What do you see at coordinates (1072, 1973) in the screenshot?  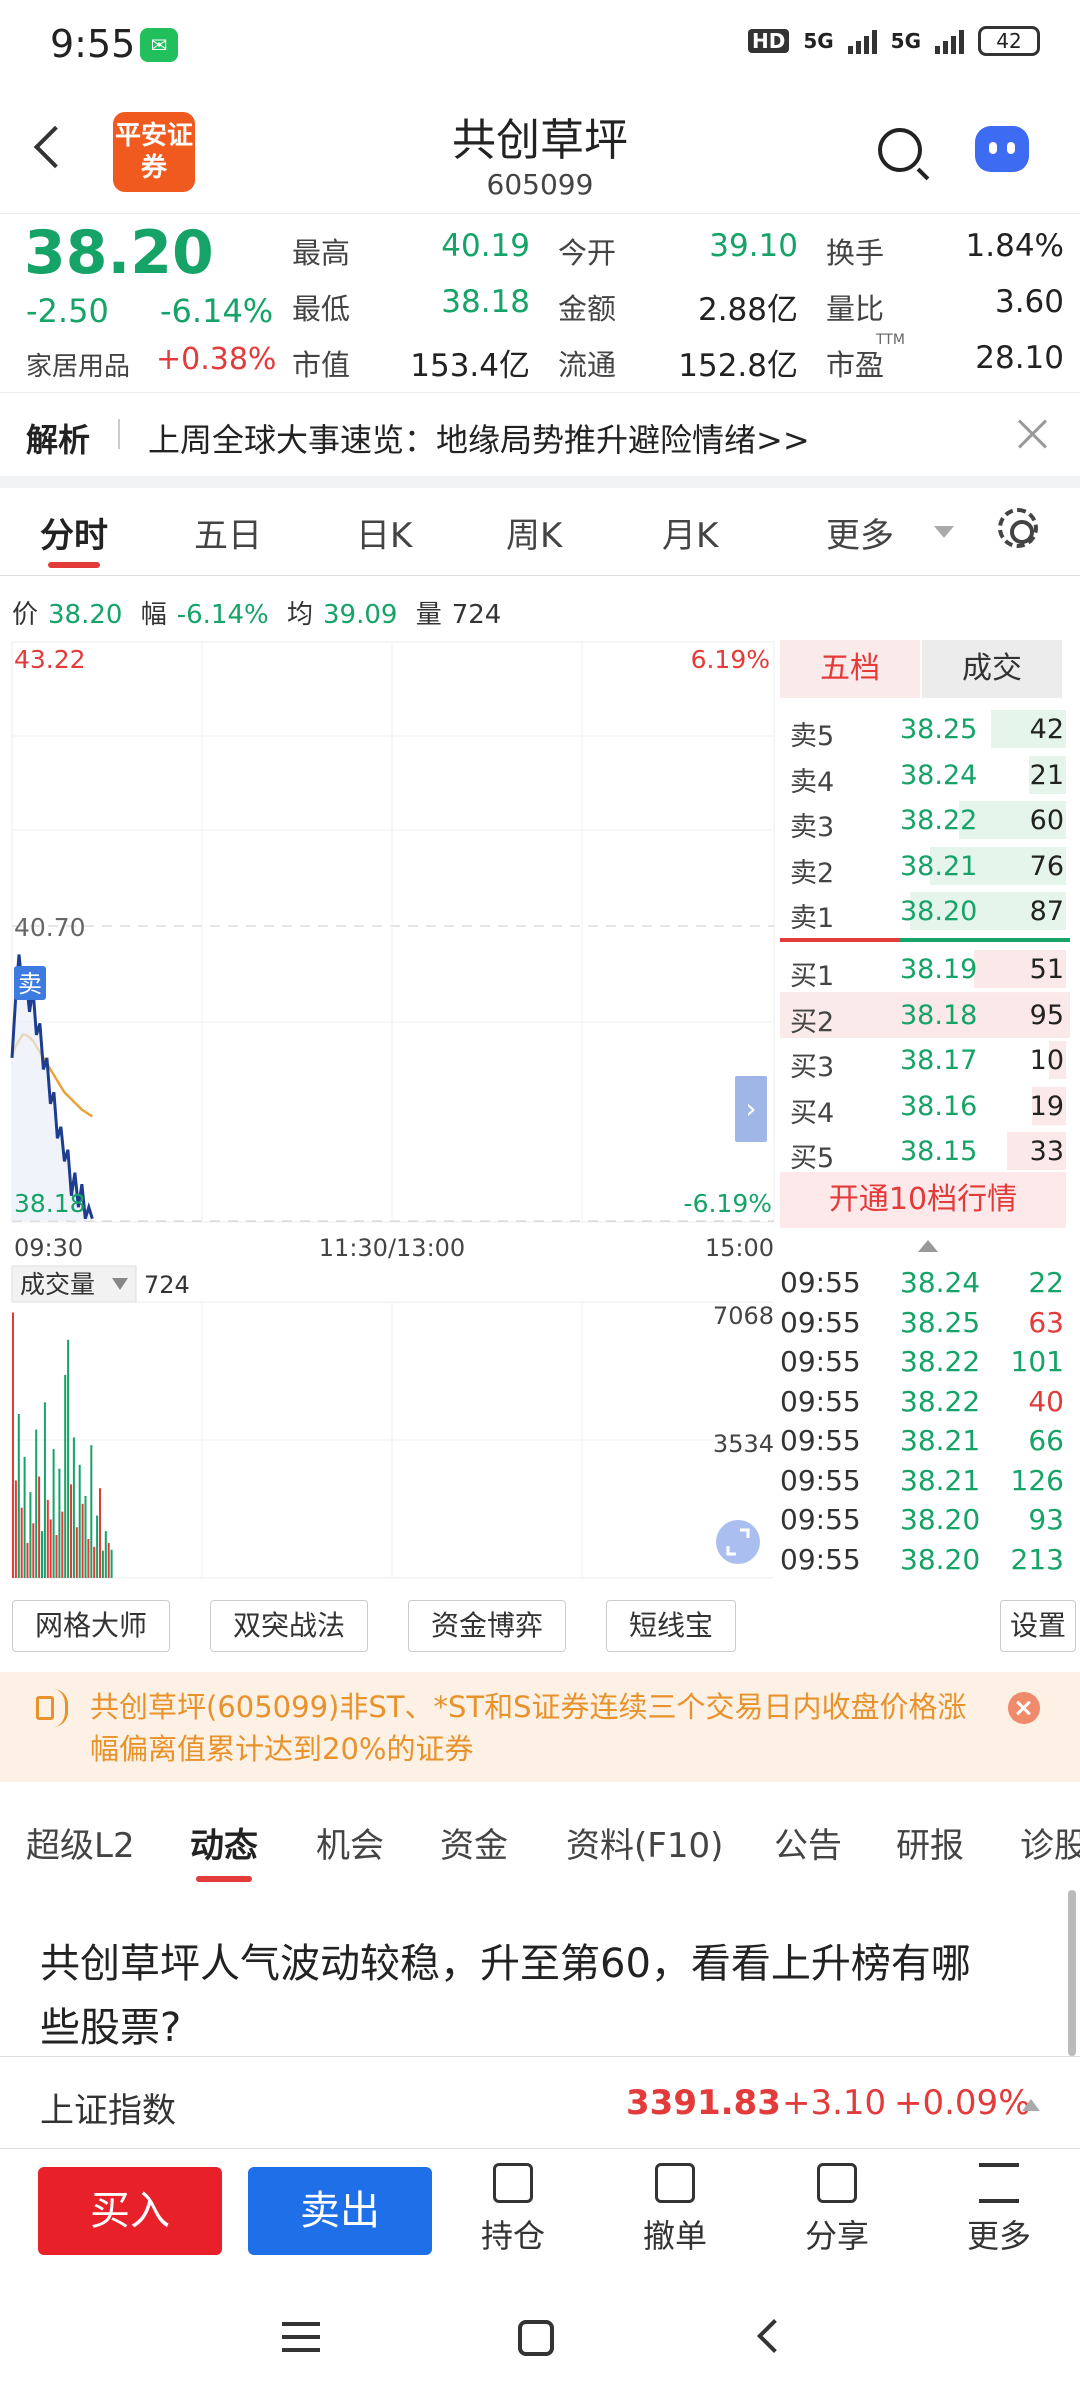 I see `scrollbar` at bounding box center [1072, 1973].